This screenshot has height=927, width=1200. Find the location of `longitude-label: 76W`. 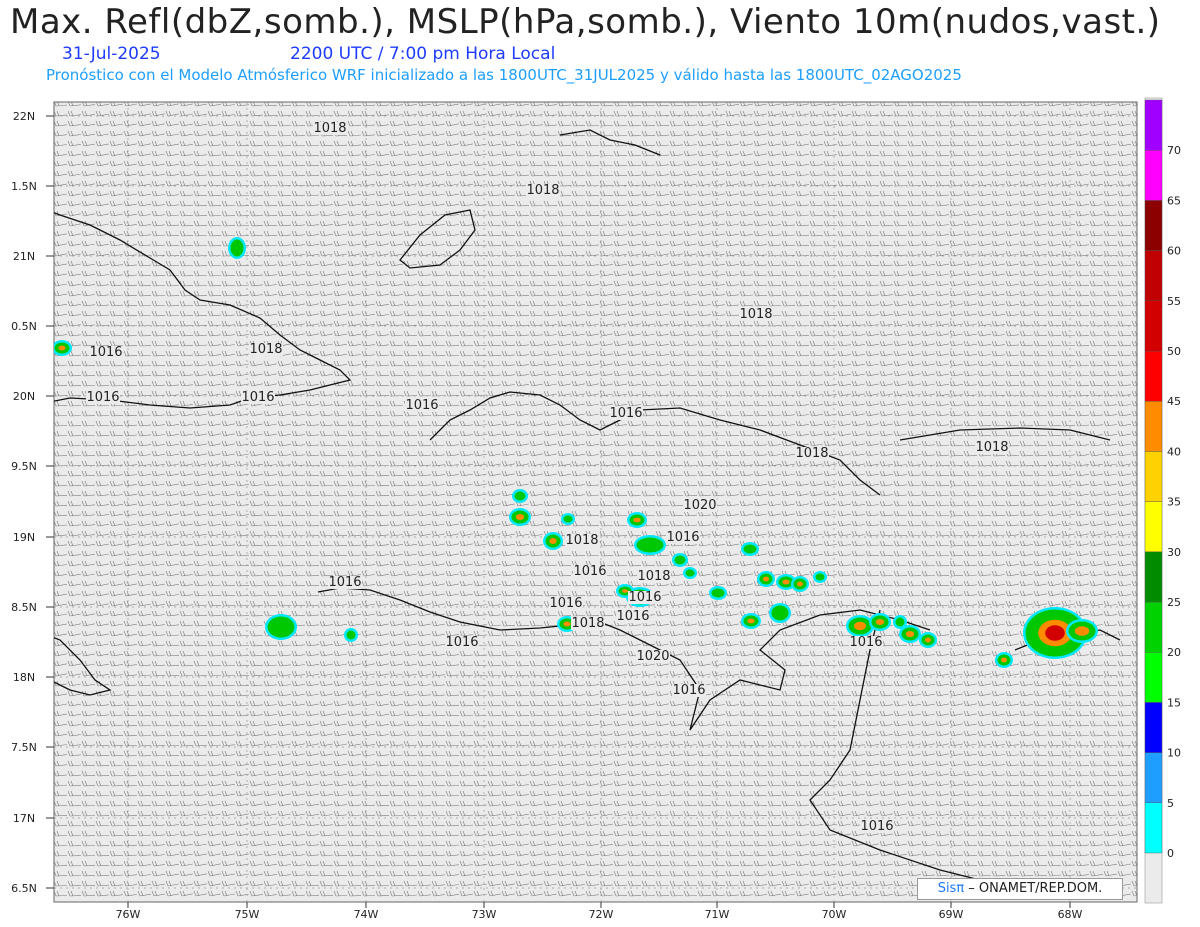

longitude-label: 76W is located at coordinates (128, 914).